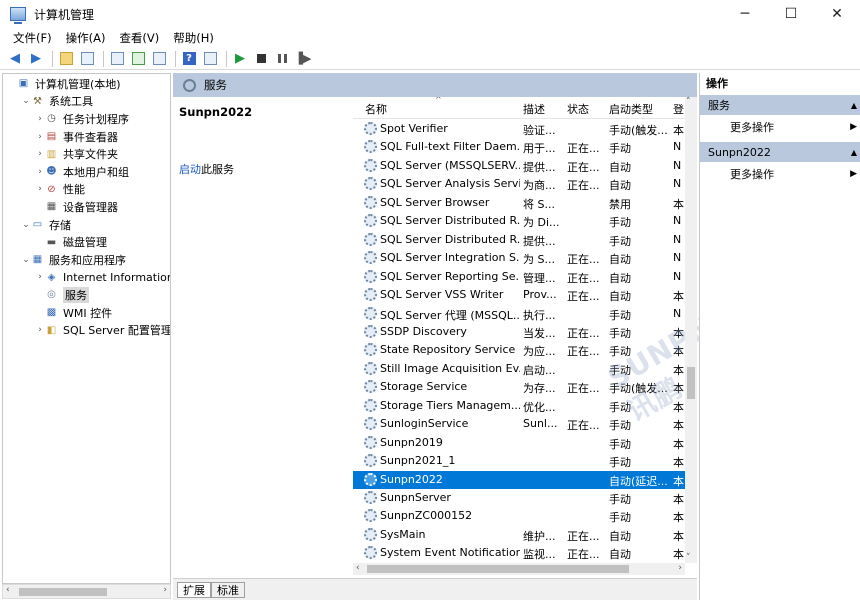 Image resolution: width=860 pixels, height=600 pixels. What do you see at coordinates (519, 498) in the screenshot?
I see `service-row: SunpnServer 手动 本` at bounding box center [519, 498].